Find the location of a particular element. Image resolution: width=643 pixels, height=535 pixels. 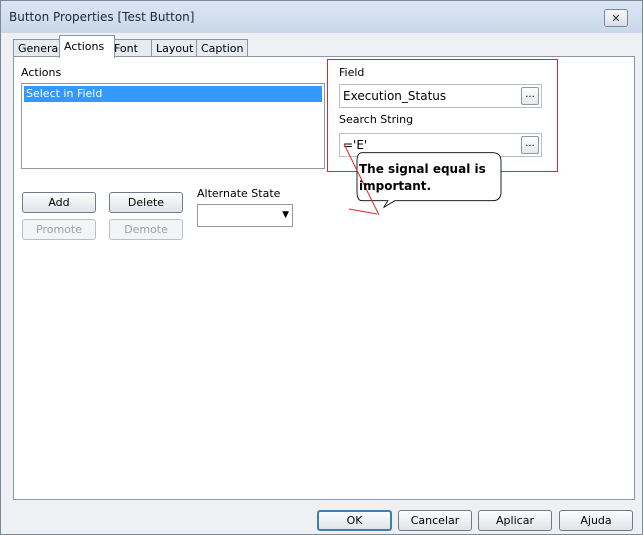

field-value: Execution_Status is located at coordinates (395, 96).